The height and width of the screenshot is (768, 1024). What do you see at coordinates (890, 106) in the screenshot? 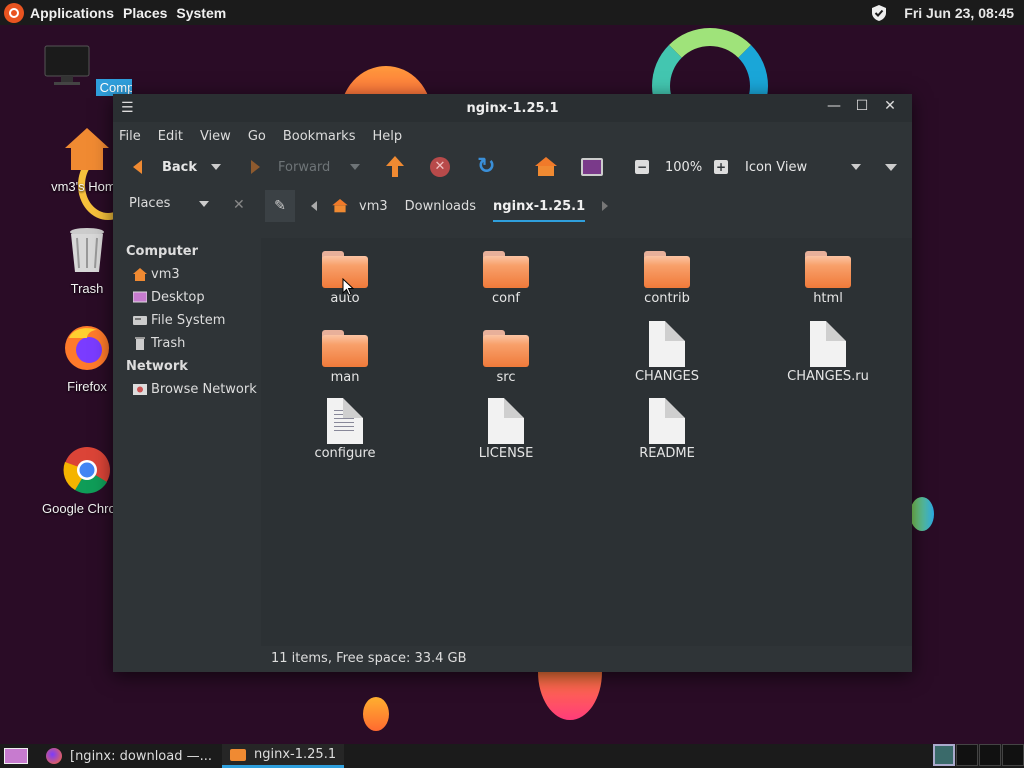
I see `close-icon: ✕` at bounding box center [890, 106].